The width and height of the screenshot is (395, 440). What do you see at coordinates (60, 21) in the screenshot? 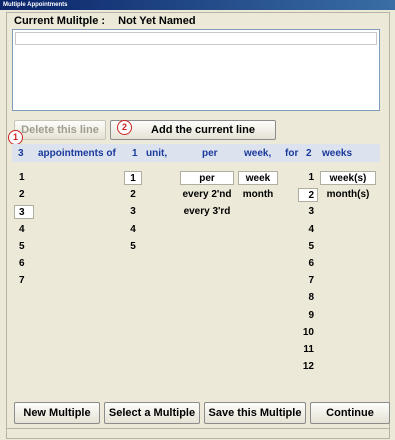
I see `current-multiple-label: Current Mulitple :` at bounding box center [60, 21].